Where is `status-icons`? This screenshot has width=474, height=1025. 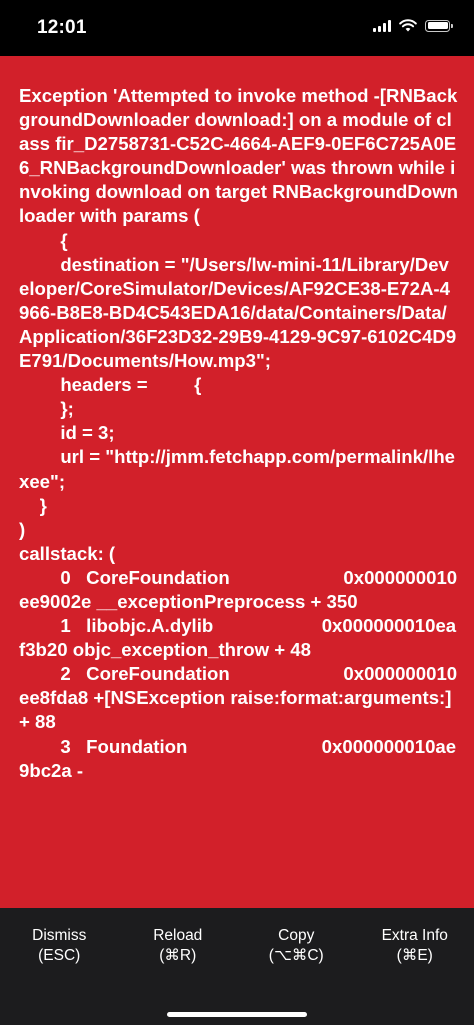
status-icons is located at coordinates (413, 25).